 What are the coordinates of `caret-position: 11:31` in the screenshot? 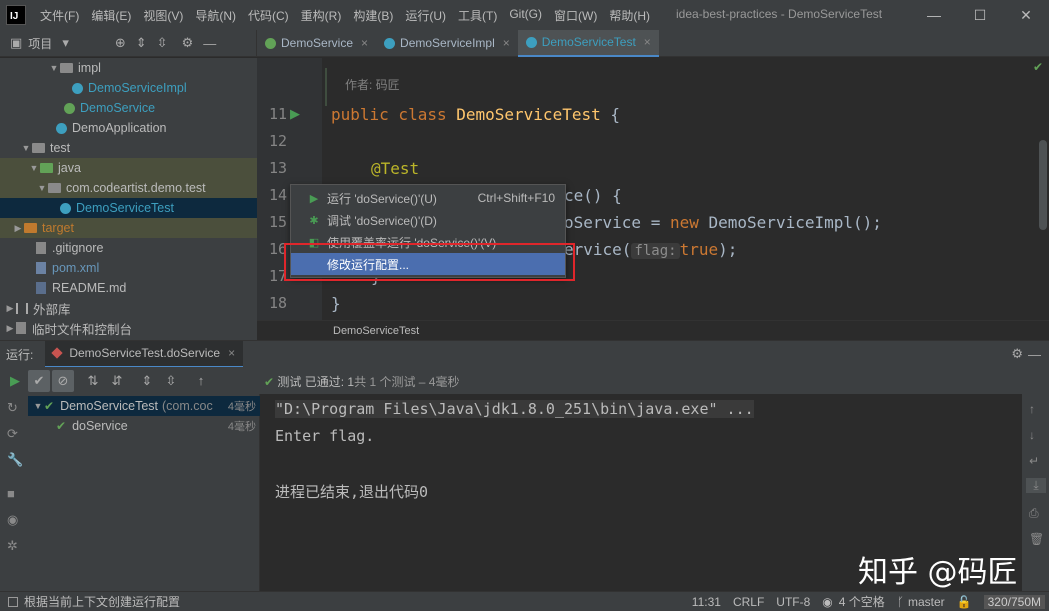 It's located at (706, 602).